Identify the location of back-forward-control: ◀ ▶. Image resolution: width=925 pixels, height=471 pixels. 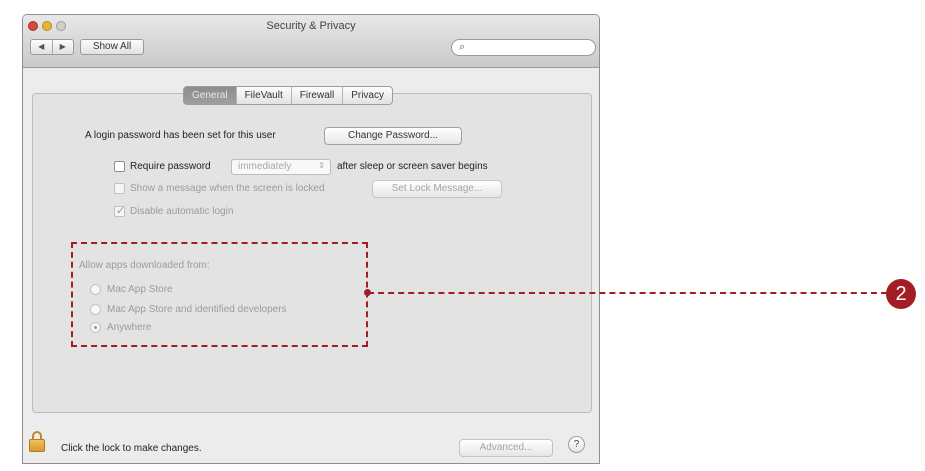
(52, 47).